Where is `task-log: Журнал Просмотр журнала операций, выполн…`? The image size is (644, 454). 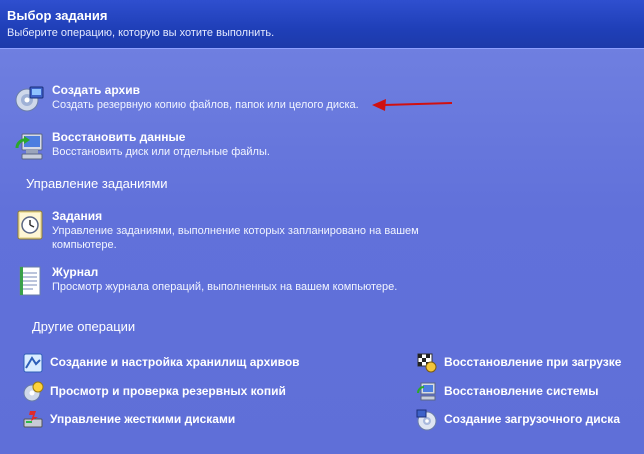
task-log: Журнал Просмотр журнала операций, выполн… is located at coordinates (229, 281).